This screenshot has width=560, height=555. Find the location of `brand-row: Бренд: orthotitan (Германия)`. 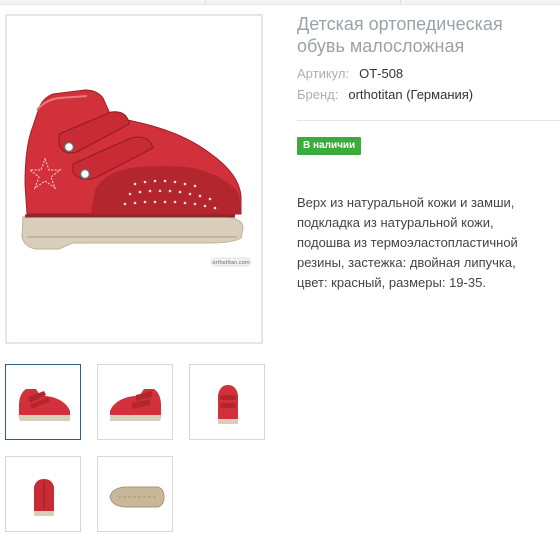

brand-row: Бренд: orthotitan (Германия) is located at coordinates (385, 95).